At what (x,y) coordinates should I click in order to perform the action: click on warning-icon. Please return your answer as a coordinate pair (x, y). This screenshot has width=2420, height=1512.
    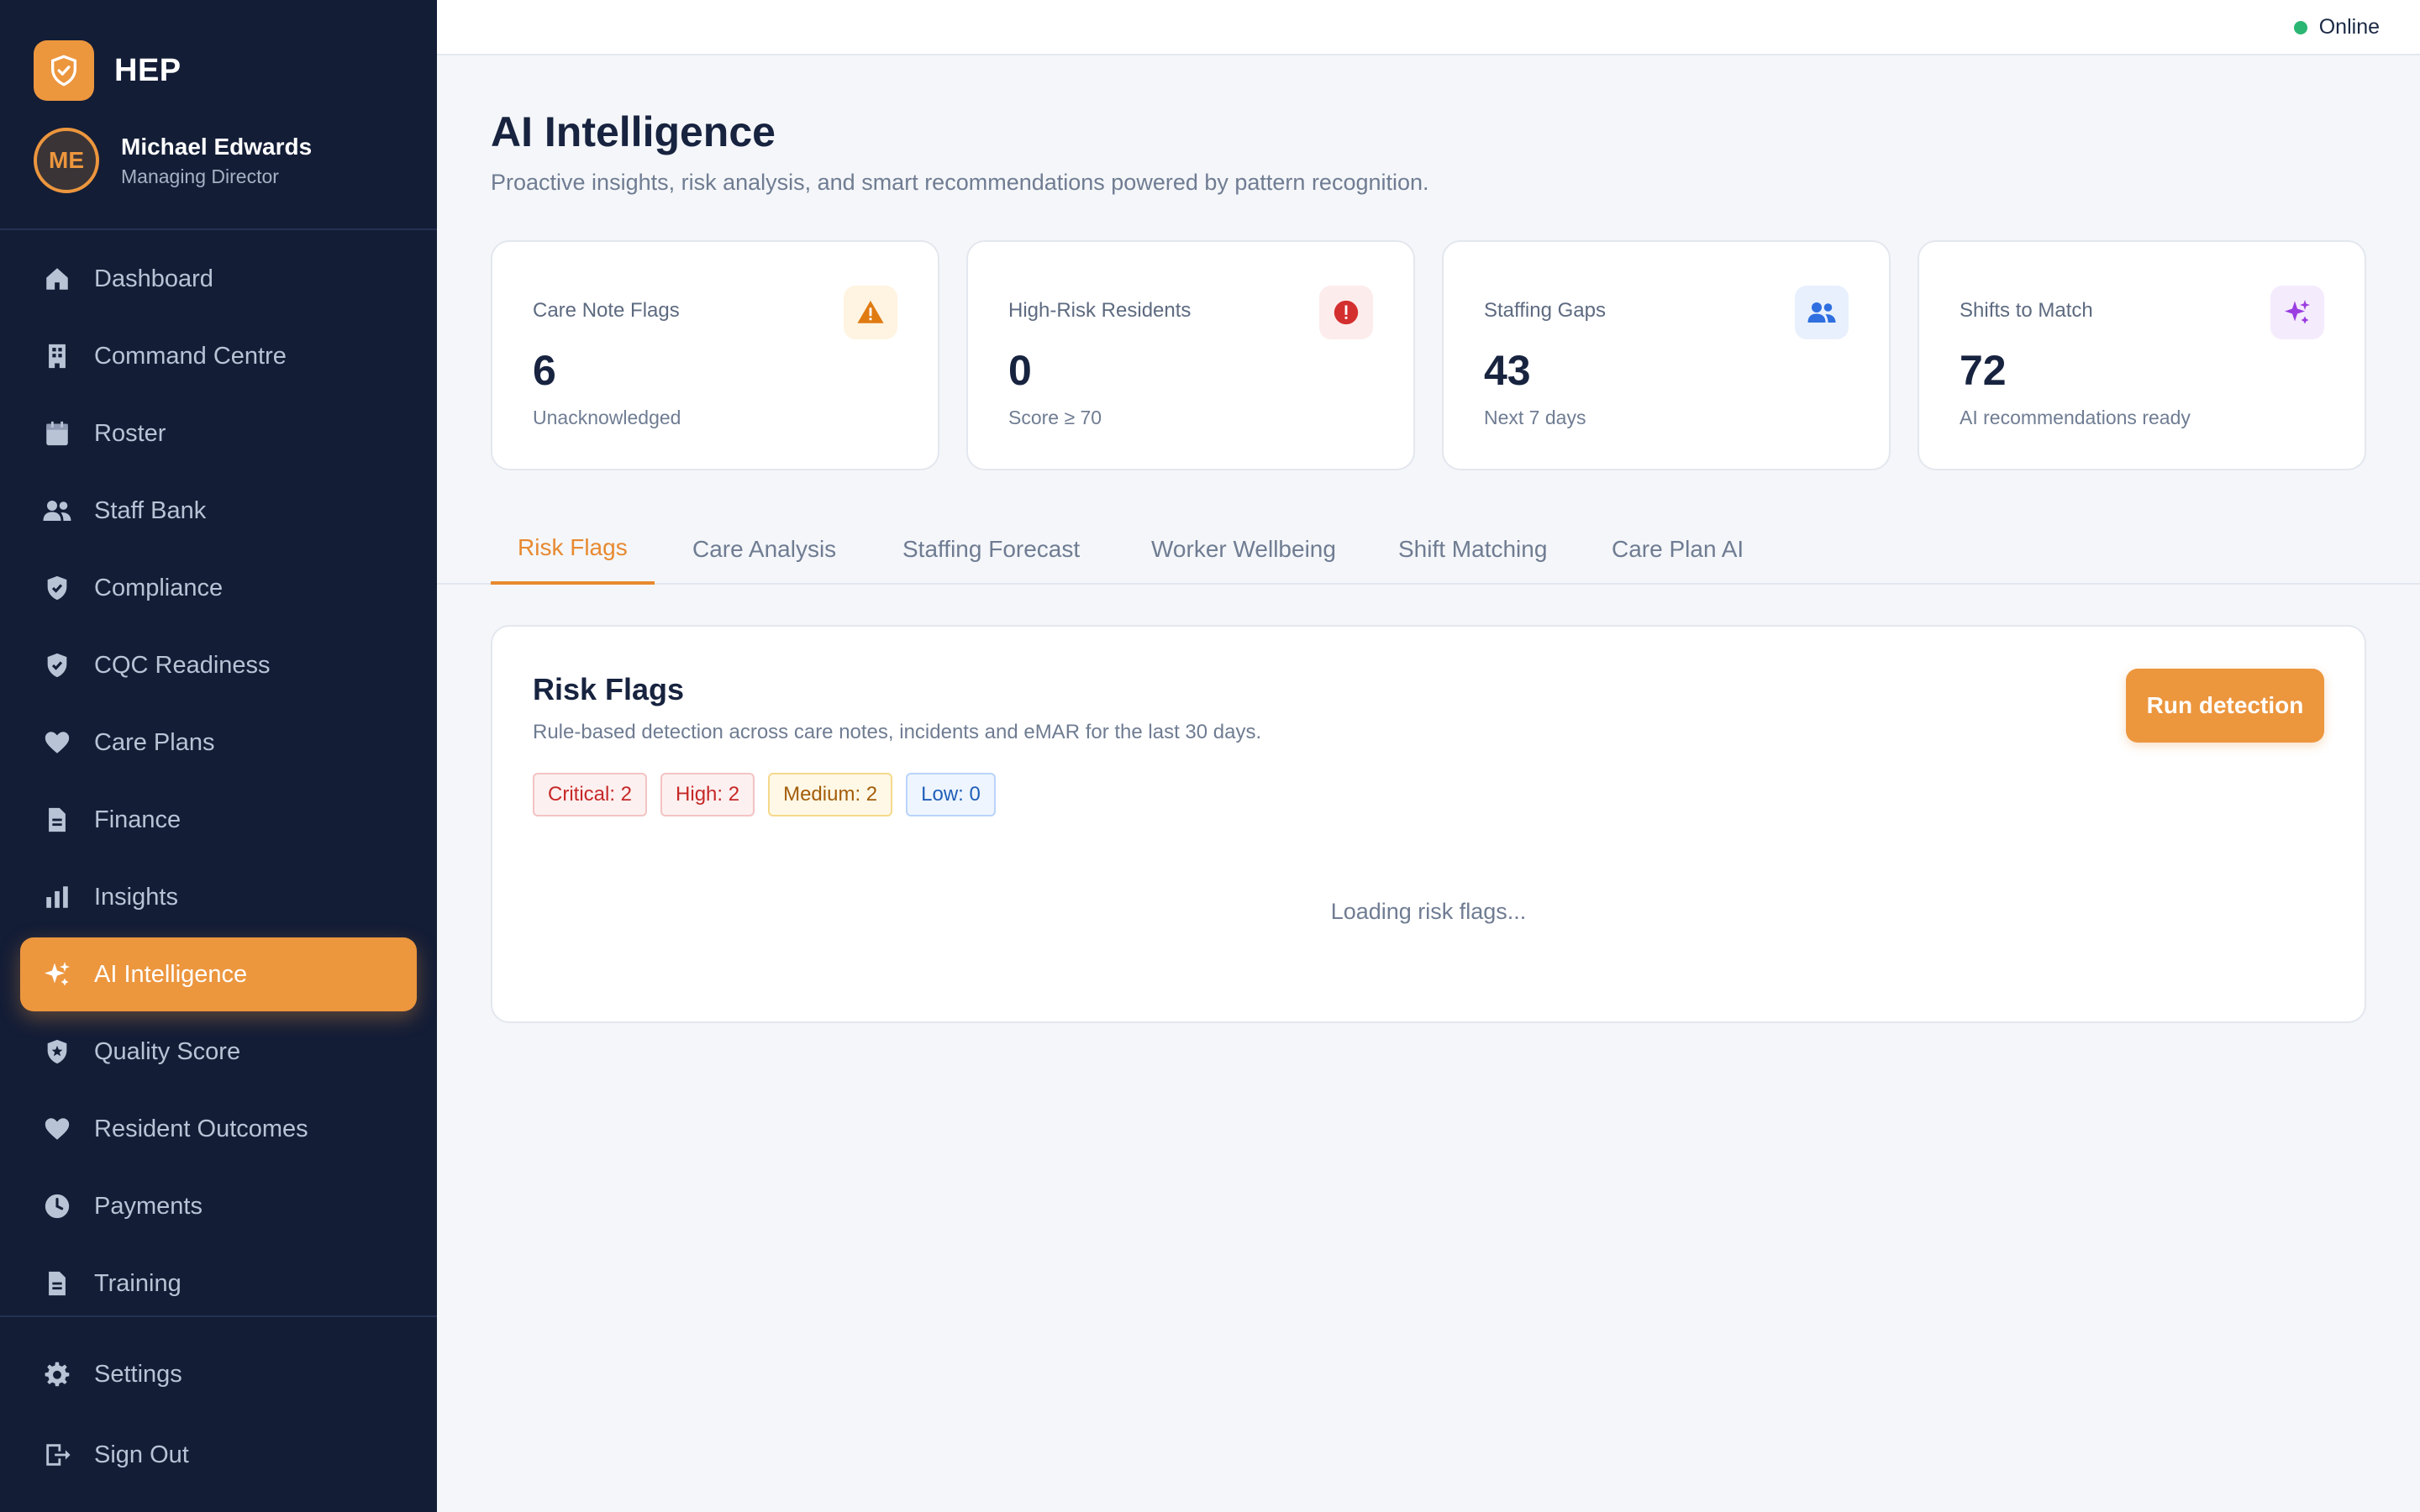
    Looking at the image, I should click on (870, 312).